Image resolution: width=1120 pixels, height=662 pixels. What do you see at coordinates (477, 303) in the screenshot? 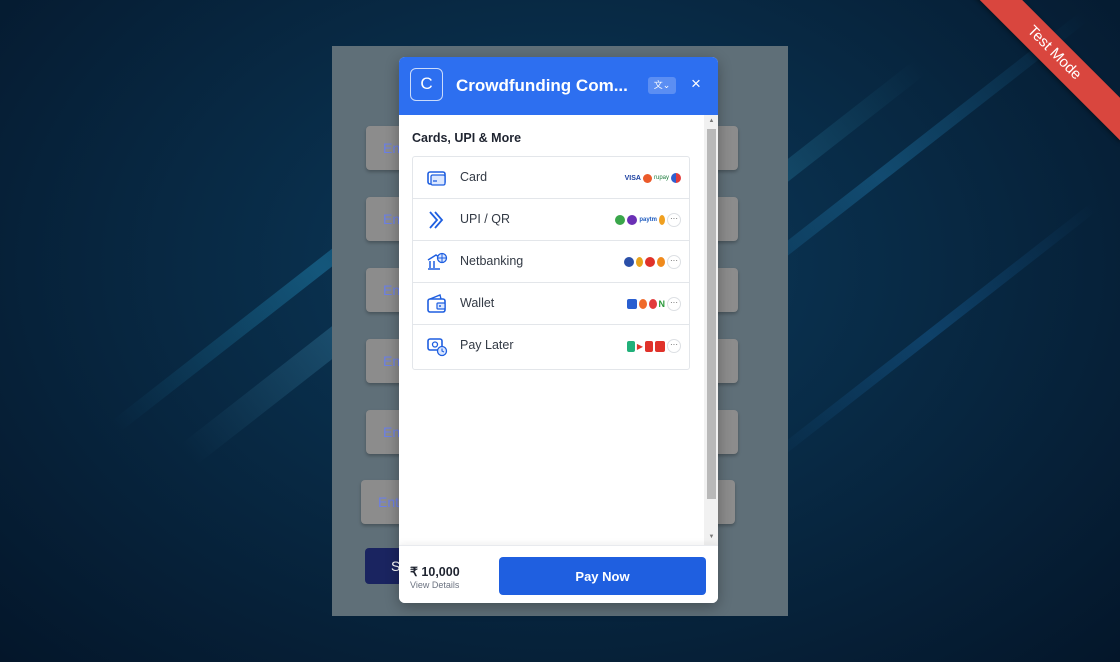
I see `method-label: Wallet` at bounding box center [477, 303].